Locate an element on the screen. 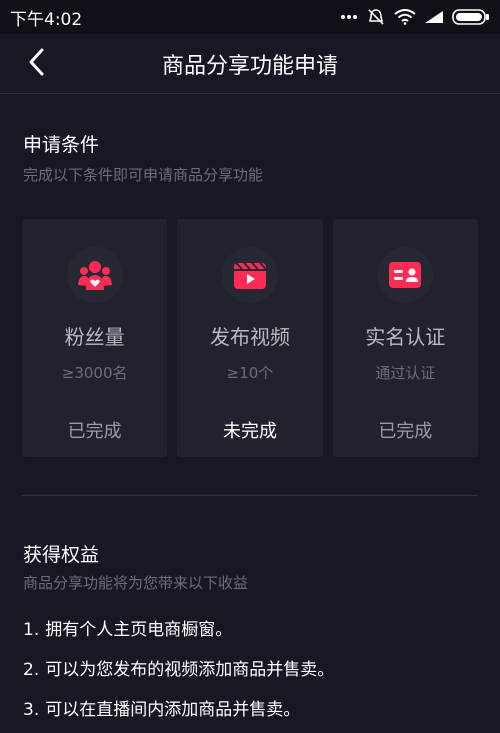 The height and width of the screenshot is (733, 500). status-icons is located at coordinates (415, 17).